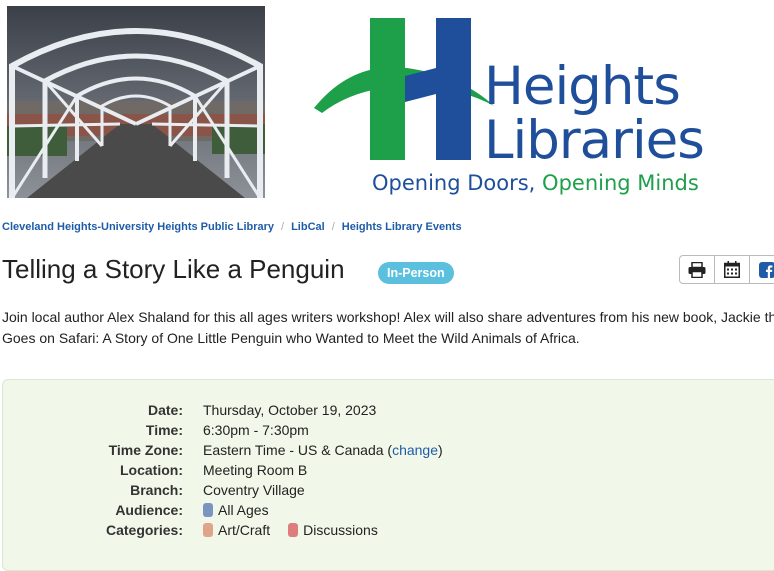 Image resolution: width=774 pixels, height=571 pixels. Describe the element at coordinates (298, 450) in the screenshot. I see `timezone-text: Eastern Time - US & Canada (` at that location.